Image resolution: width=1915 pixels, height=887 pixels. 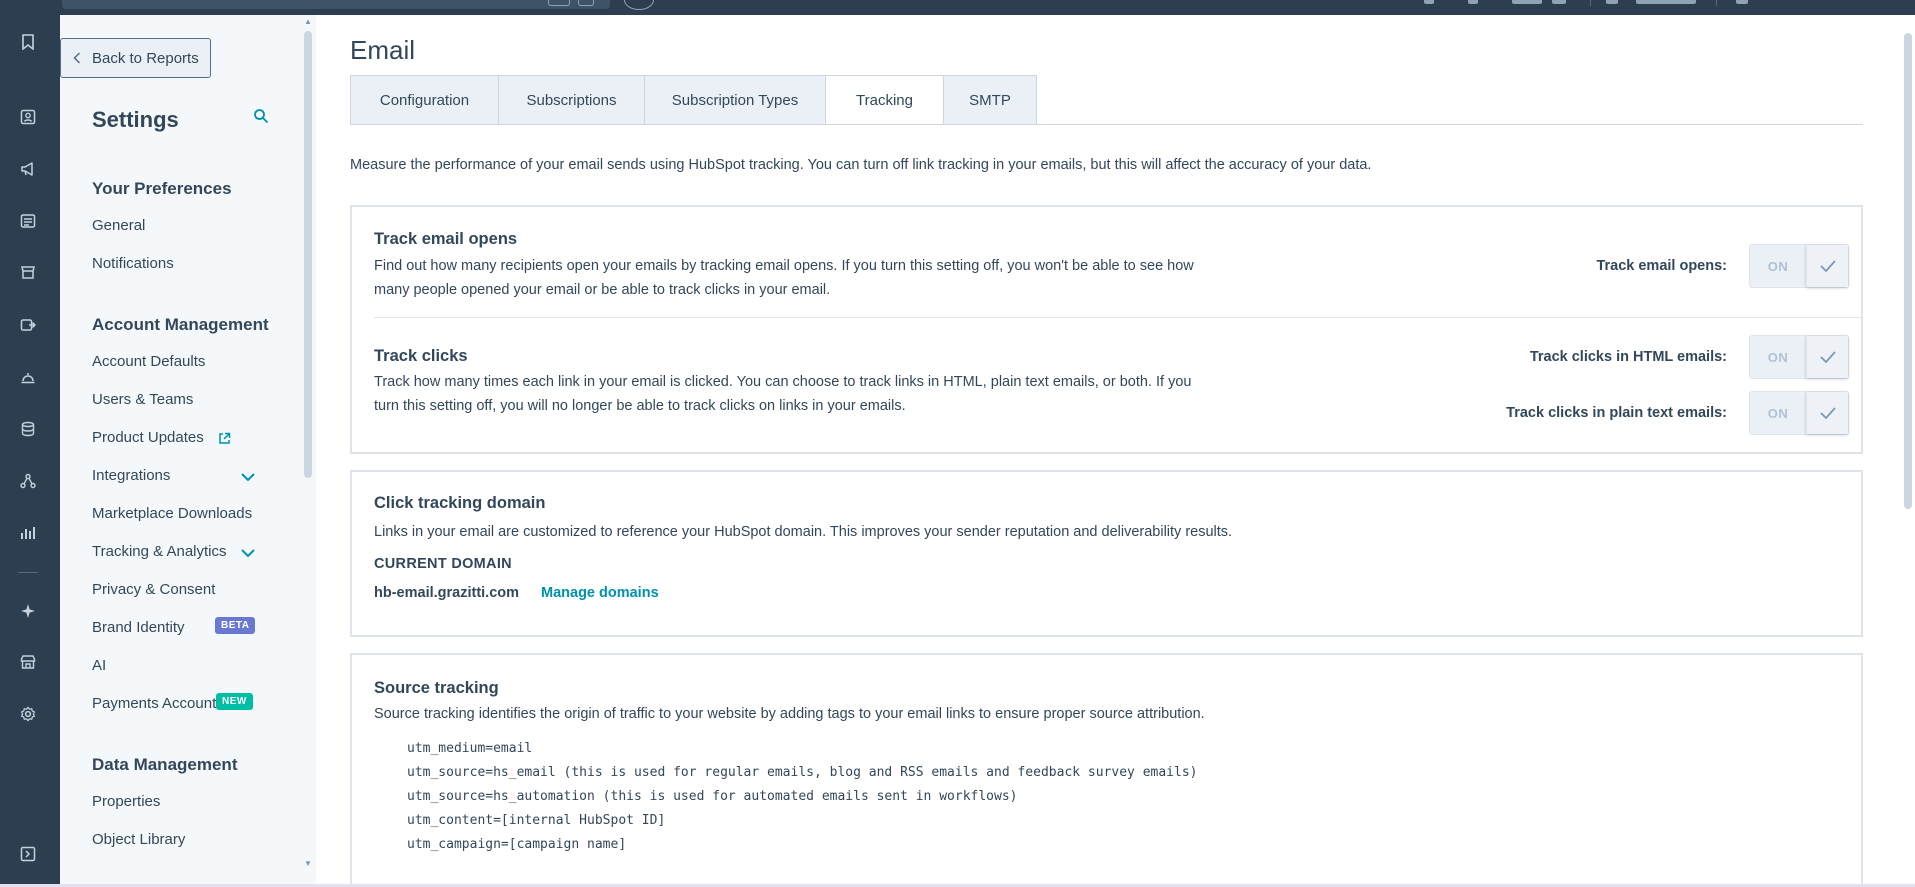 I want to click on track-clicks-title: Track clicks, so click(x=421, y=356).